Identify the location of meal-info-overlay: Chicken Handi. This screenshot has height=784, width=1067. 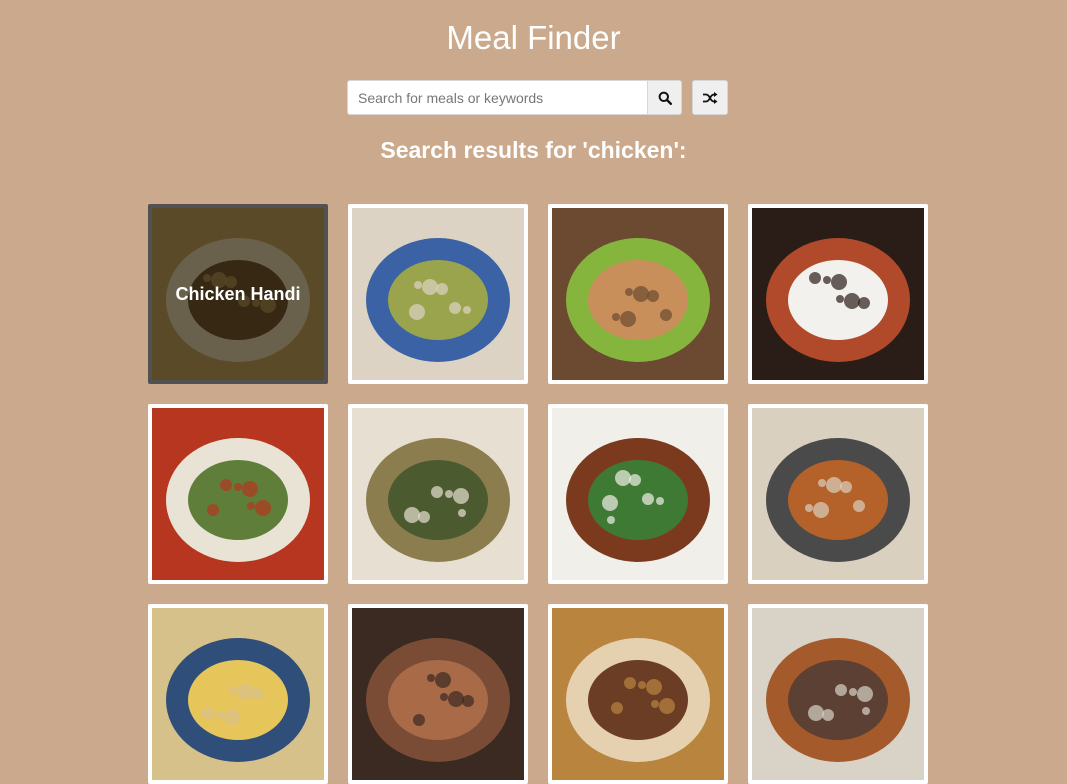
(238, 294).